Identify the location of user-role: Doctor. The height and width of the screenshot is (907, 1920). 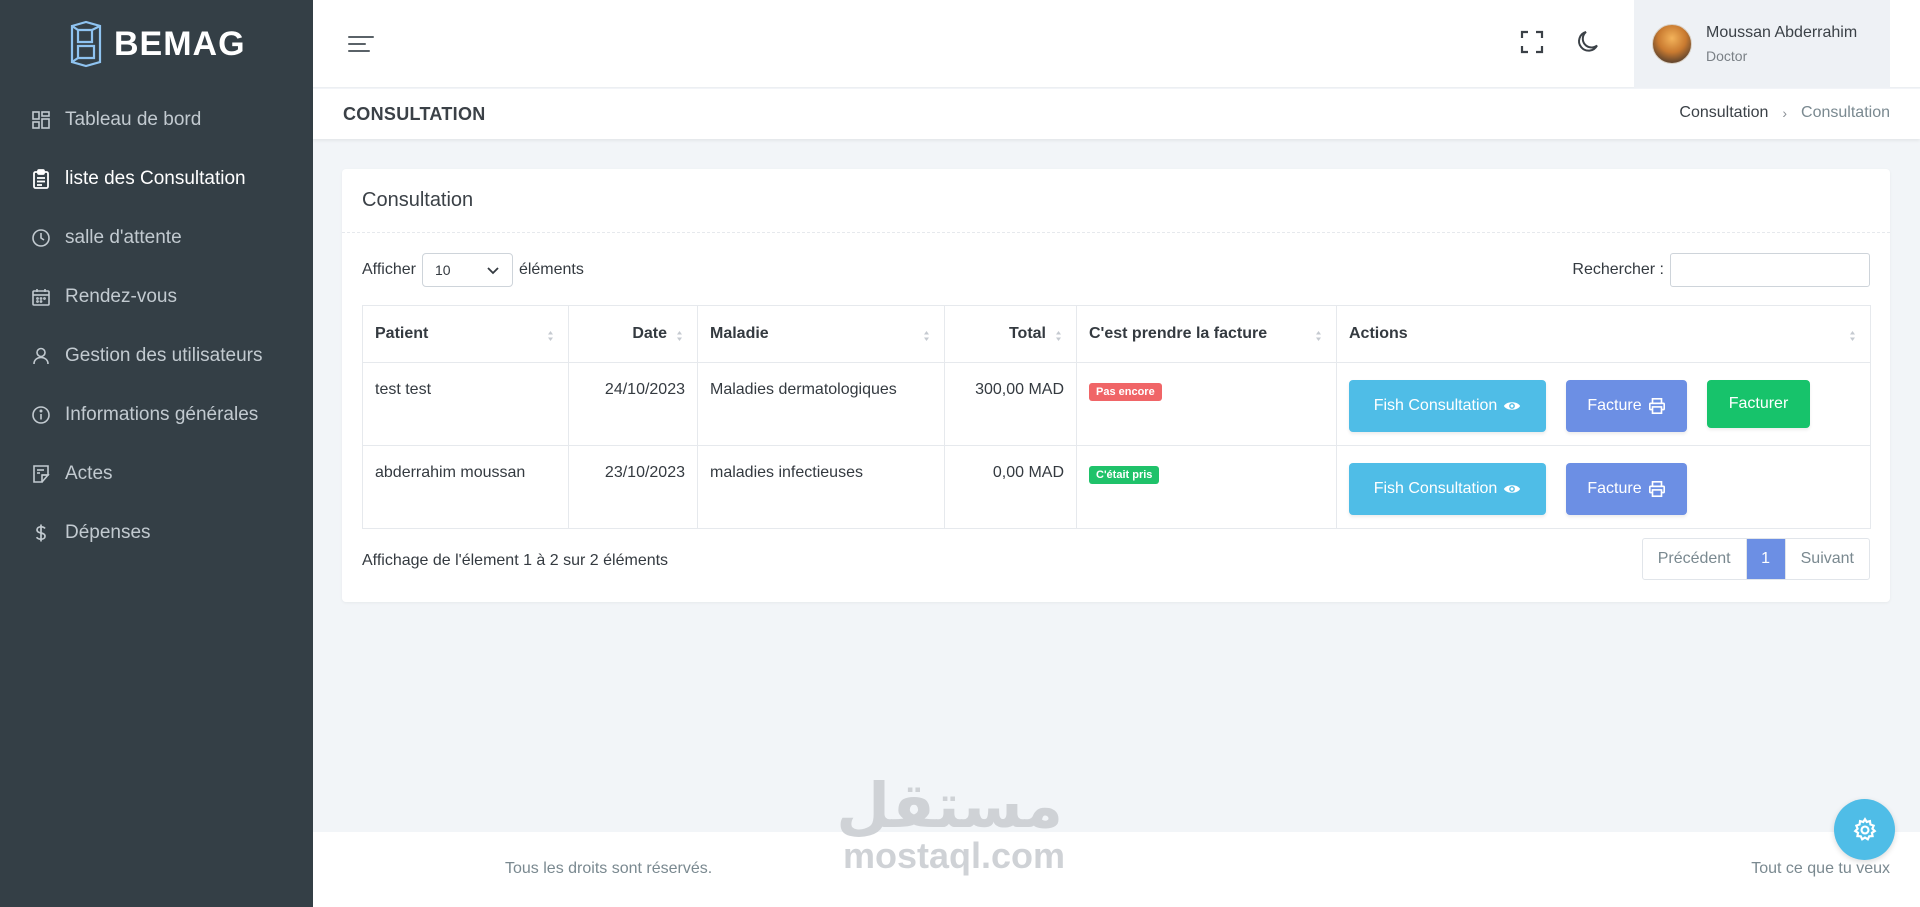
(1727, 56).